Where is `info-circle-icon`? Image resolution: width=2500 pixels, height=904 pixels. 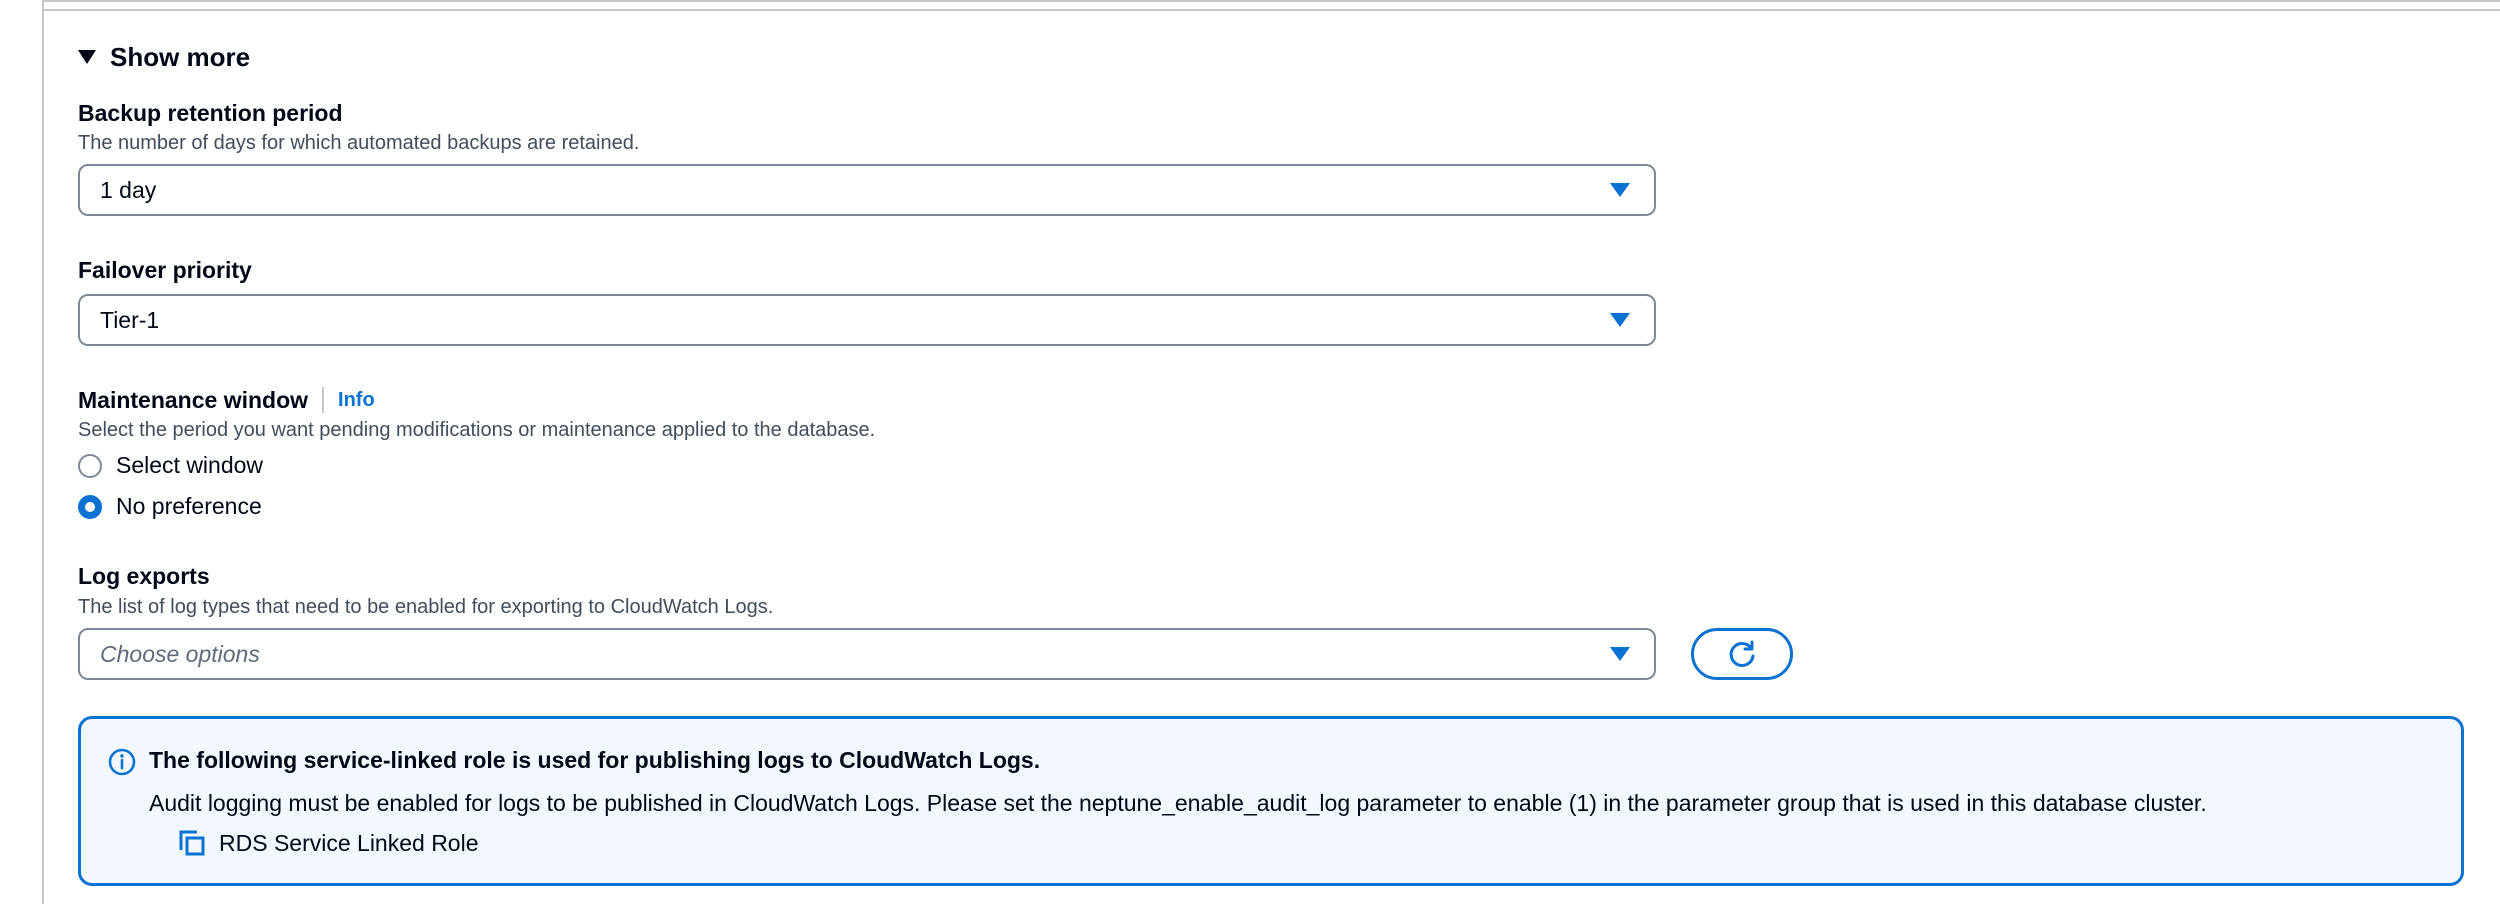
info-circle-icon is located at coordinates (122, 762).